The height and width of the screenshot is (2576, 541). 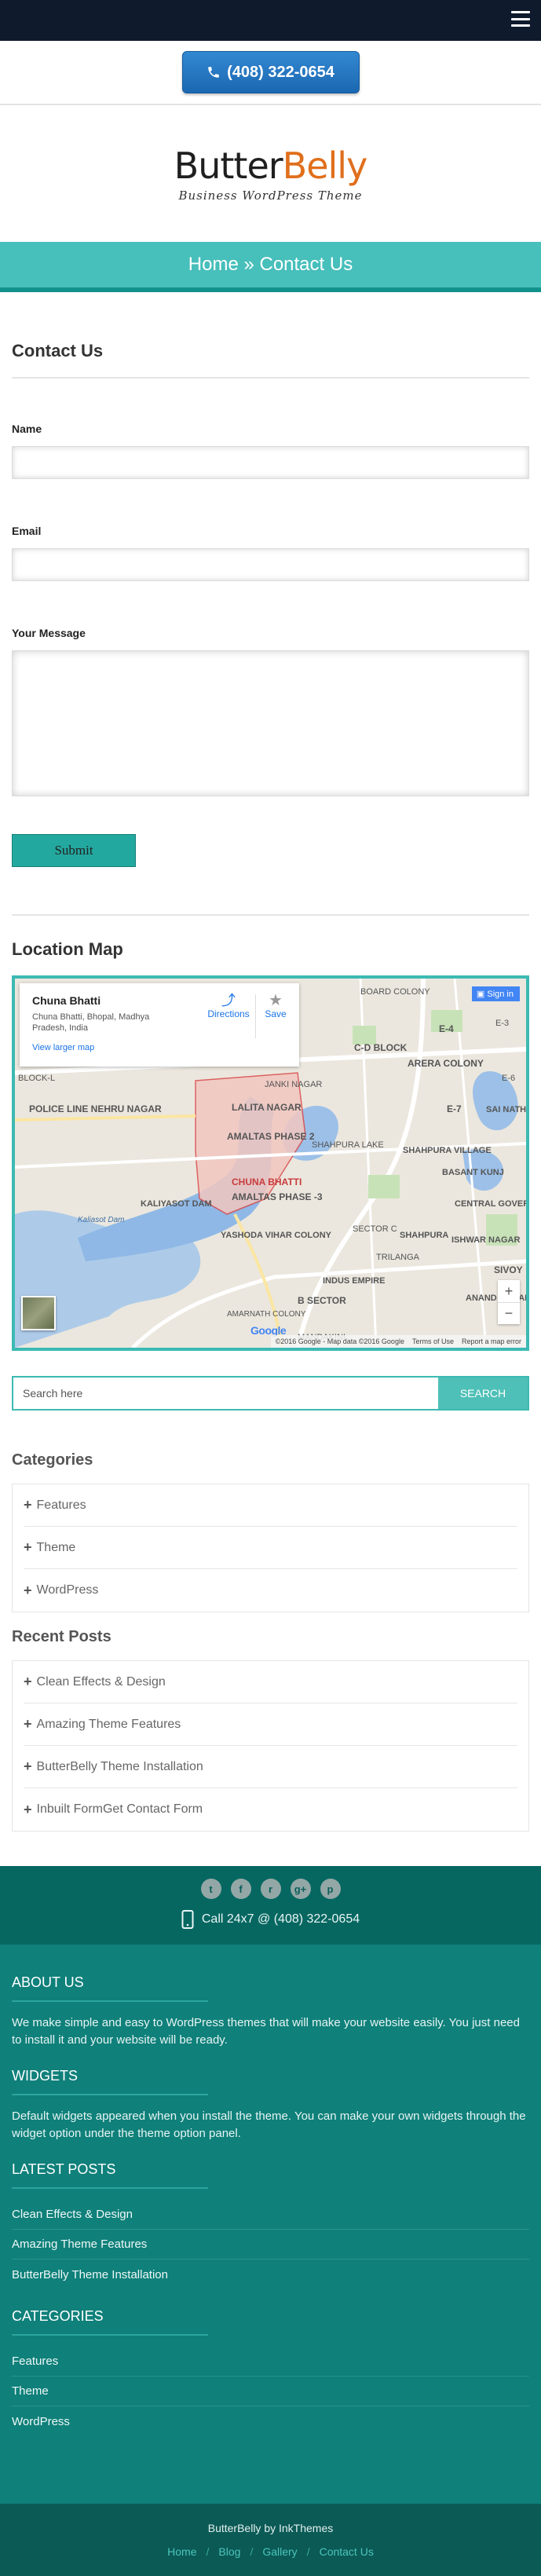 I want to click on name-label: Name, so click(x=27, y=429).